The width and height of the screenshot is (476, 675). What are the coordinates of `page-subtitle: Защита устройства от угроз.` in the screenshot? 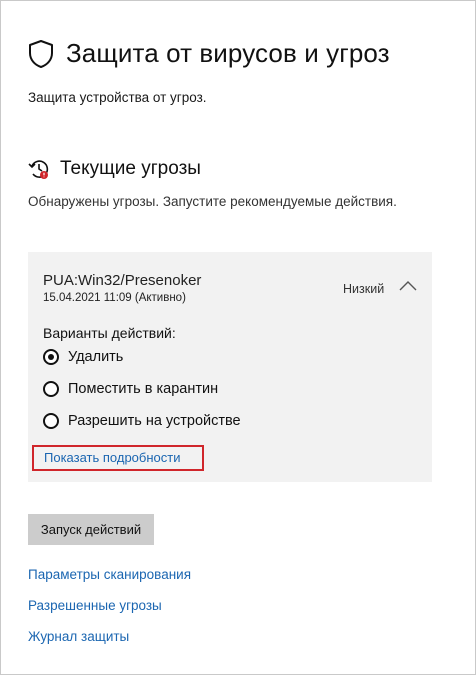 It's located at (117, 97).